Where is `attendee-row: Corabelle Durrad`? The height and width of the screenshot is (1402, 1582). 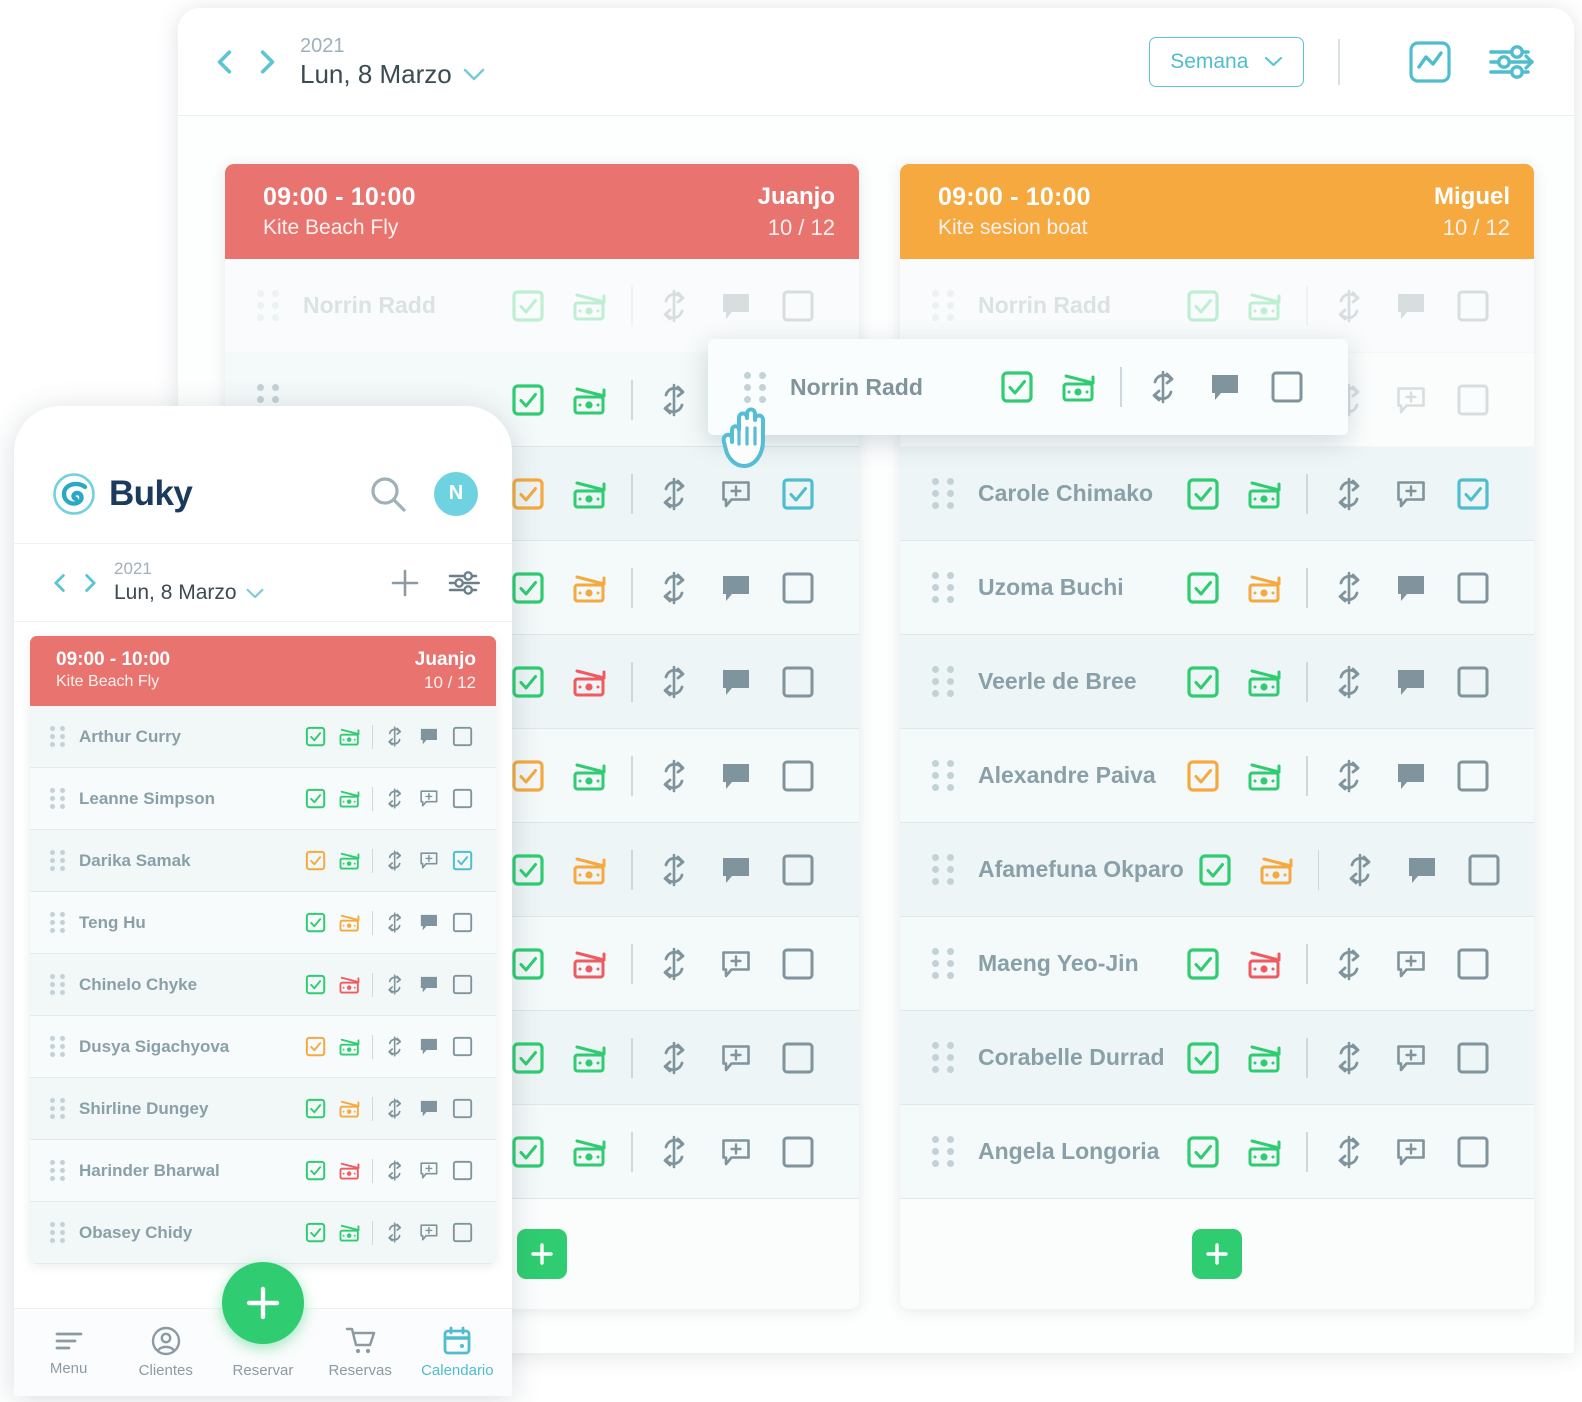
attendee-row: Corabelle Durrad is located at coordinates (1217, 1058).